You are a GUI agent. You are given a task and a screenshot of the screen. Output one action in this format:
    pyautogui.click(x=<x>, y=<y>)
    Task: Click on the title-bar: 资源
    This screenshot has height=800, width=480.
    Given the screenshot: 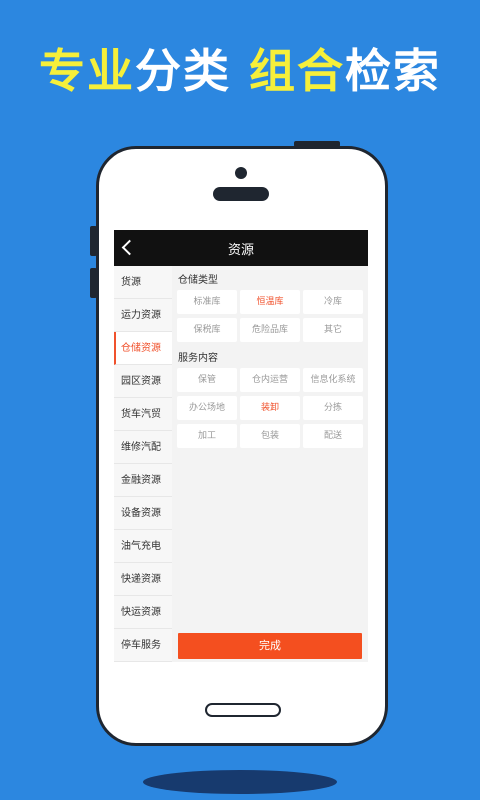 What is the action you would take?
    pyautogui.click(x=241, y=248)
    